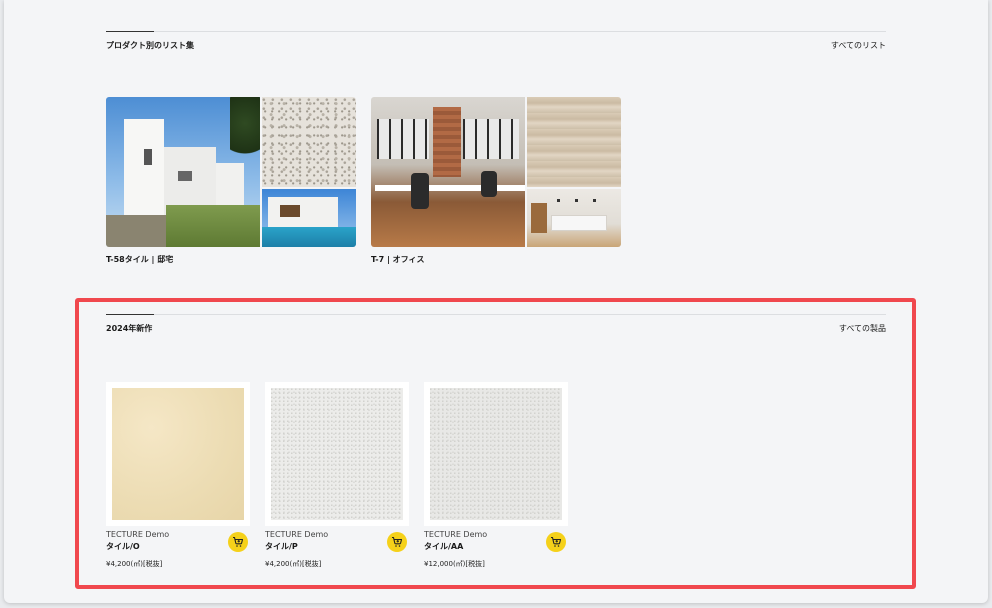 The image size is (992, 608). I want to click on all-products-link: すべての製品, so click(862, 328).